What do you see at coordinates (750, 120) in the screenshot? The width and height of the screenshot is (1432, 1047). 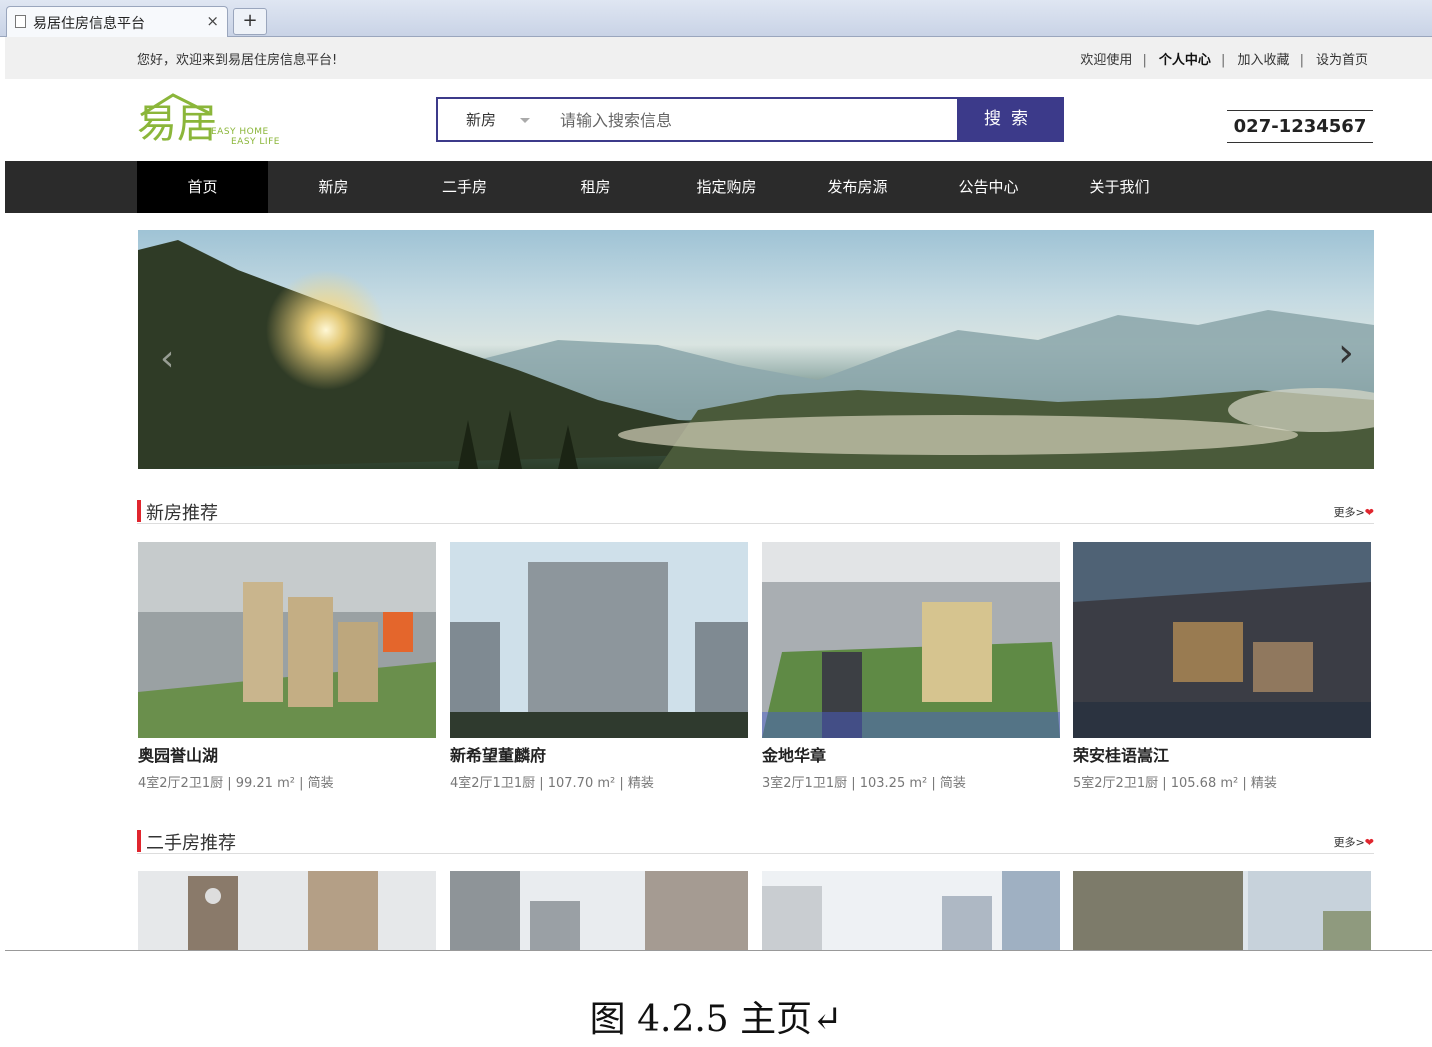 I see `search-input` at bounding box center [750, 120].